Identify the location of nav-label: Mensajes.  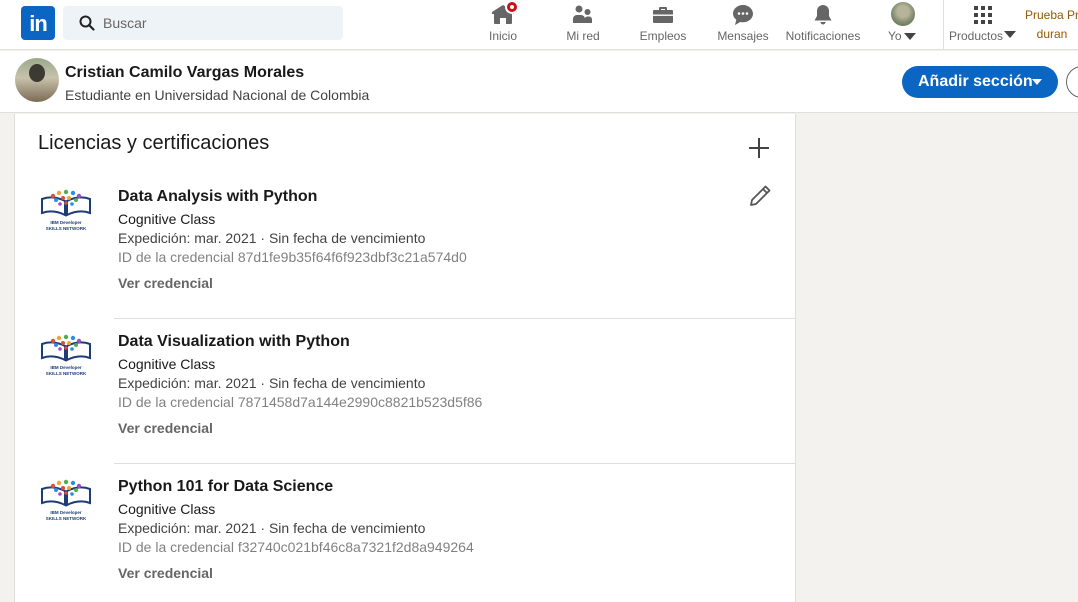
(743, 36).